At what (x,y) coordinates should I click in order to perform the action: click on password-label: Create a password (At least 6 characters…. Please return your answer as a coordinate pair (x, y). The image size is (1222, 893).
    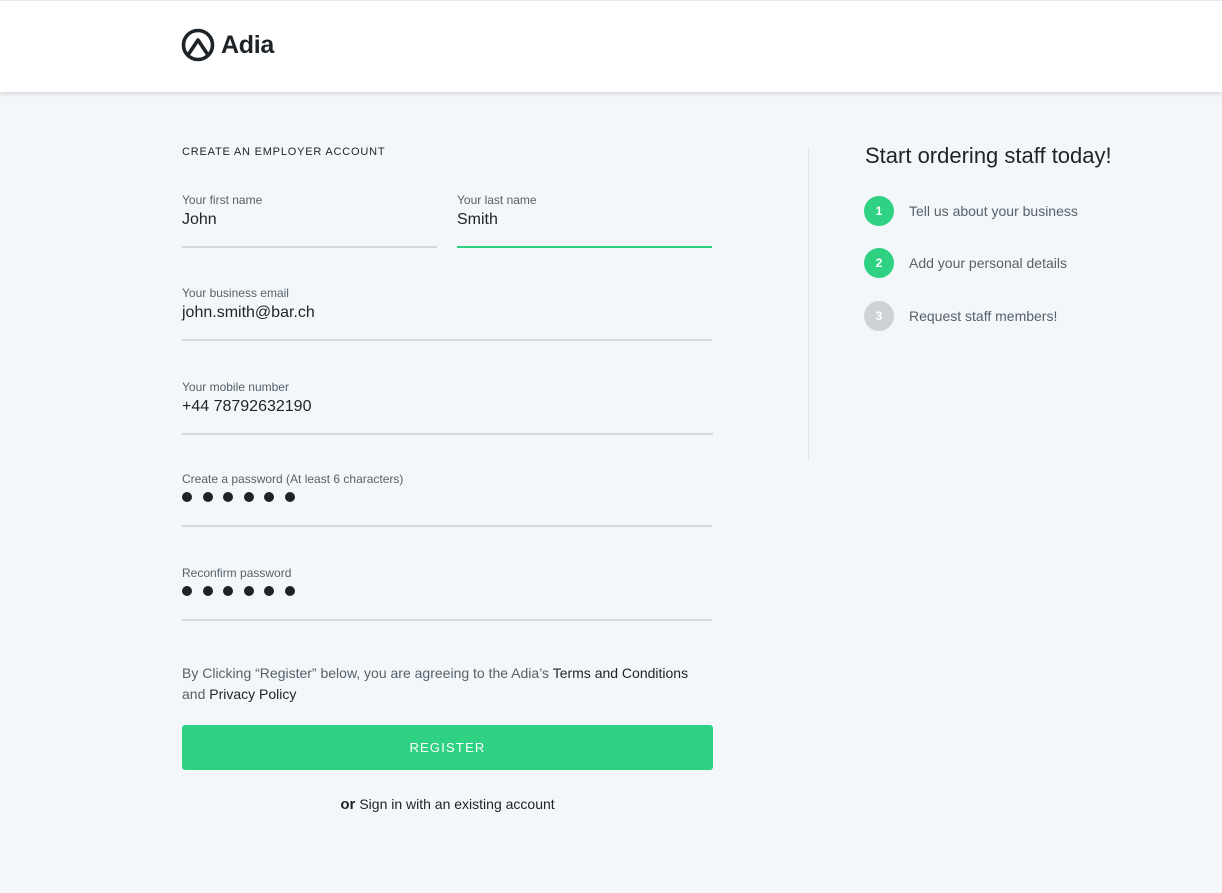
    Looking at the image, I should click on (293, 479).